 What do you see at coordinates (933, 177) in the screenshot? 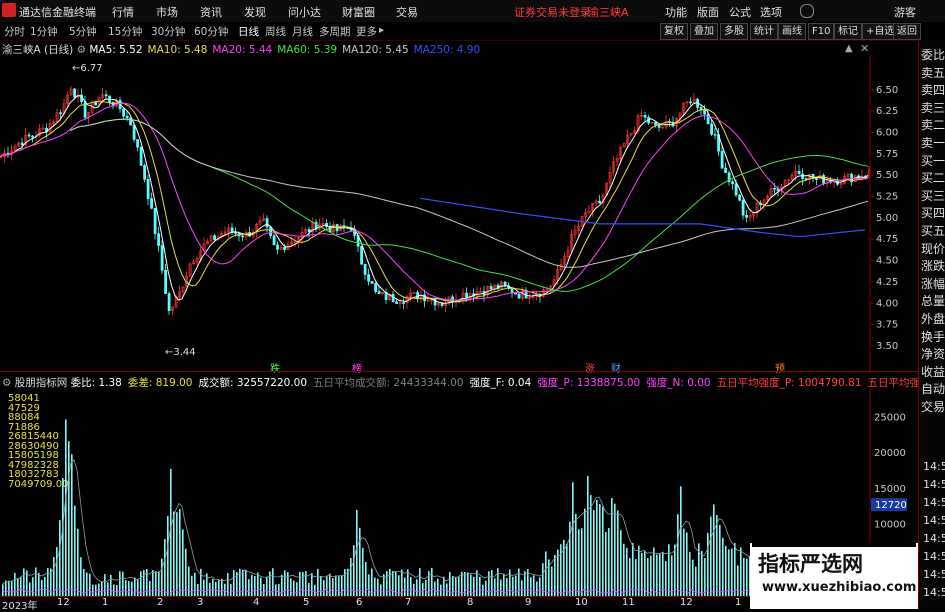
I see `sidebar-item: 买二` at bounding box center [933, 177].